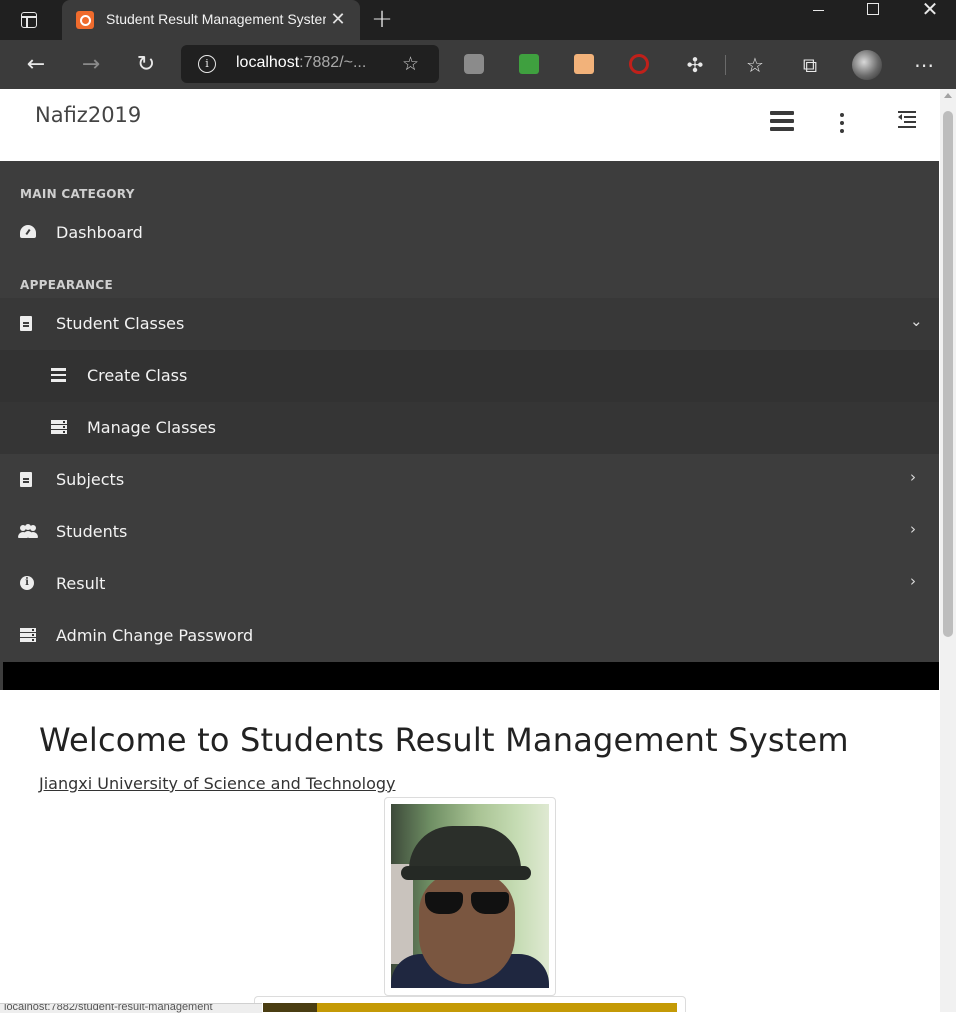  I want to click on window-maximize-button, so click(874, 15).